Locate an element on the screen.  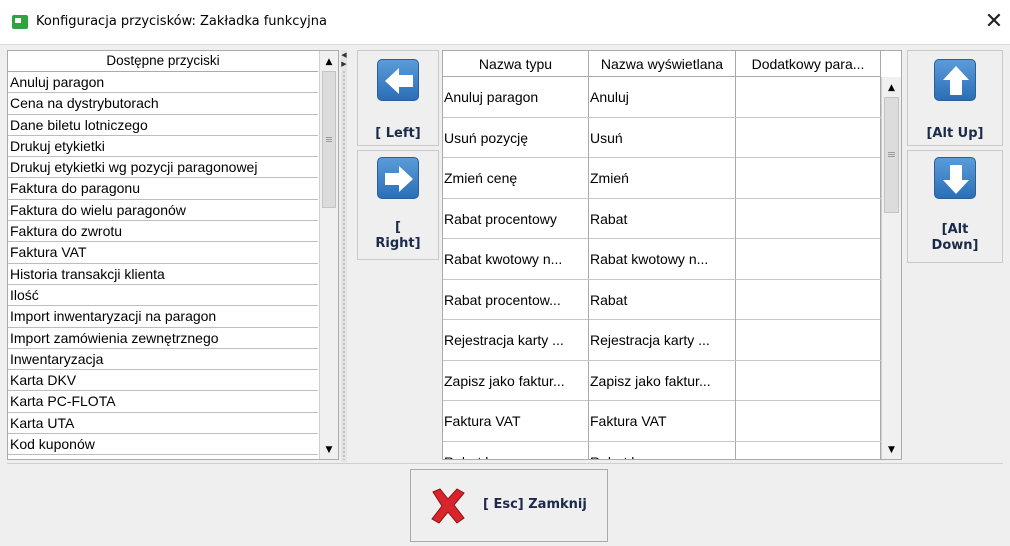
red-x-icon is located at coordinates (448, 506).